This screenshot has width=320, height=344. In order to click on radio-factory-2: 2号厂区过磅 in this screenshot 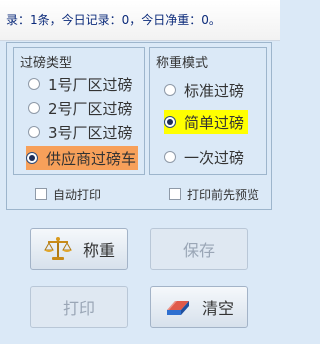, I will do `click(80, 108)`.